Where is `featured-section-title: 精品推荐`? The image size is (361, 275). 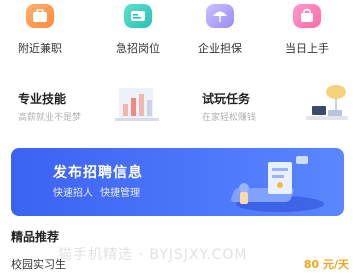 featured-section-title: 精品推荐 is located at coordinates (35, 237).